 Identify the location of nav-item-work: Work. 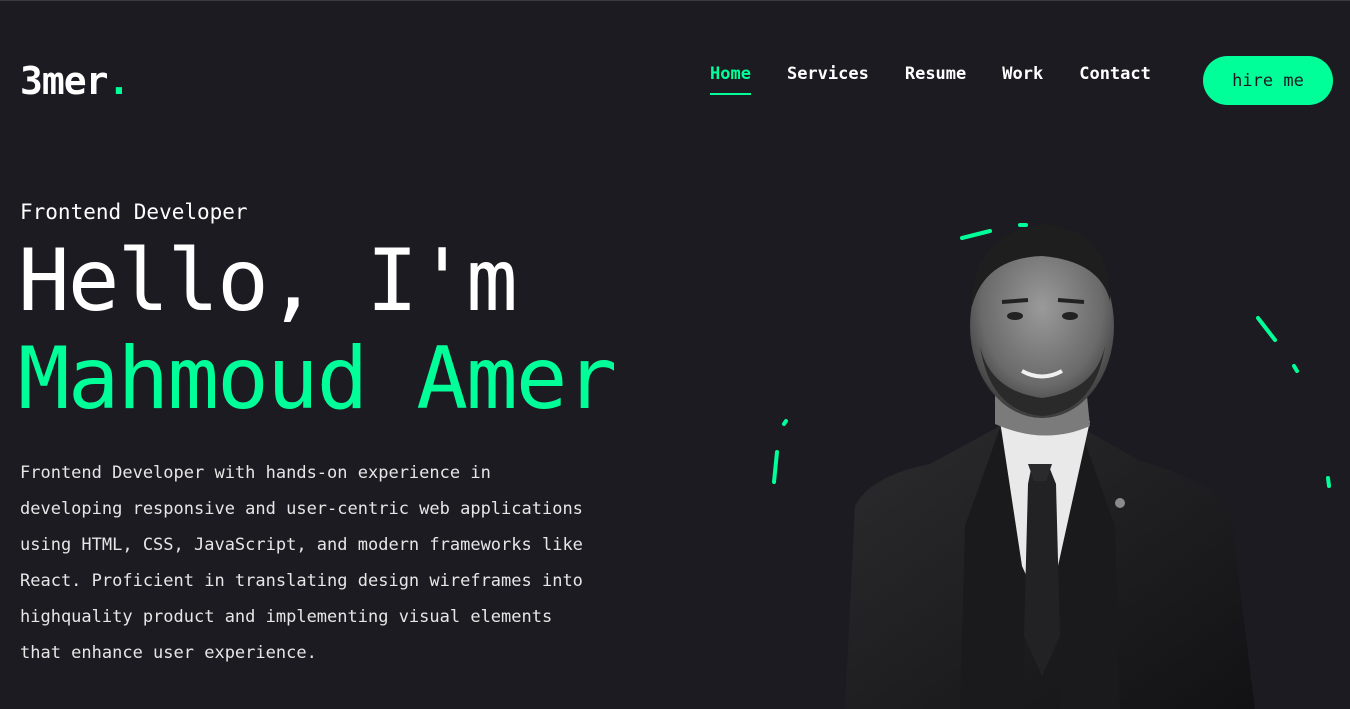
(1022, 79).